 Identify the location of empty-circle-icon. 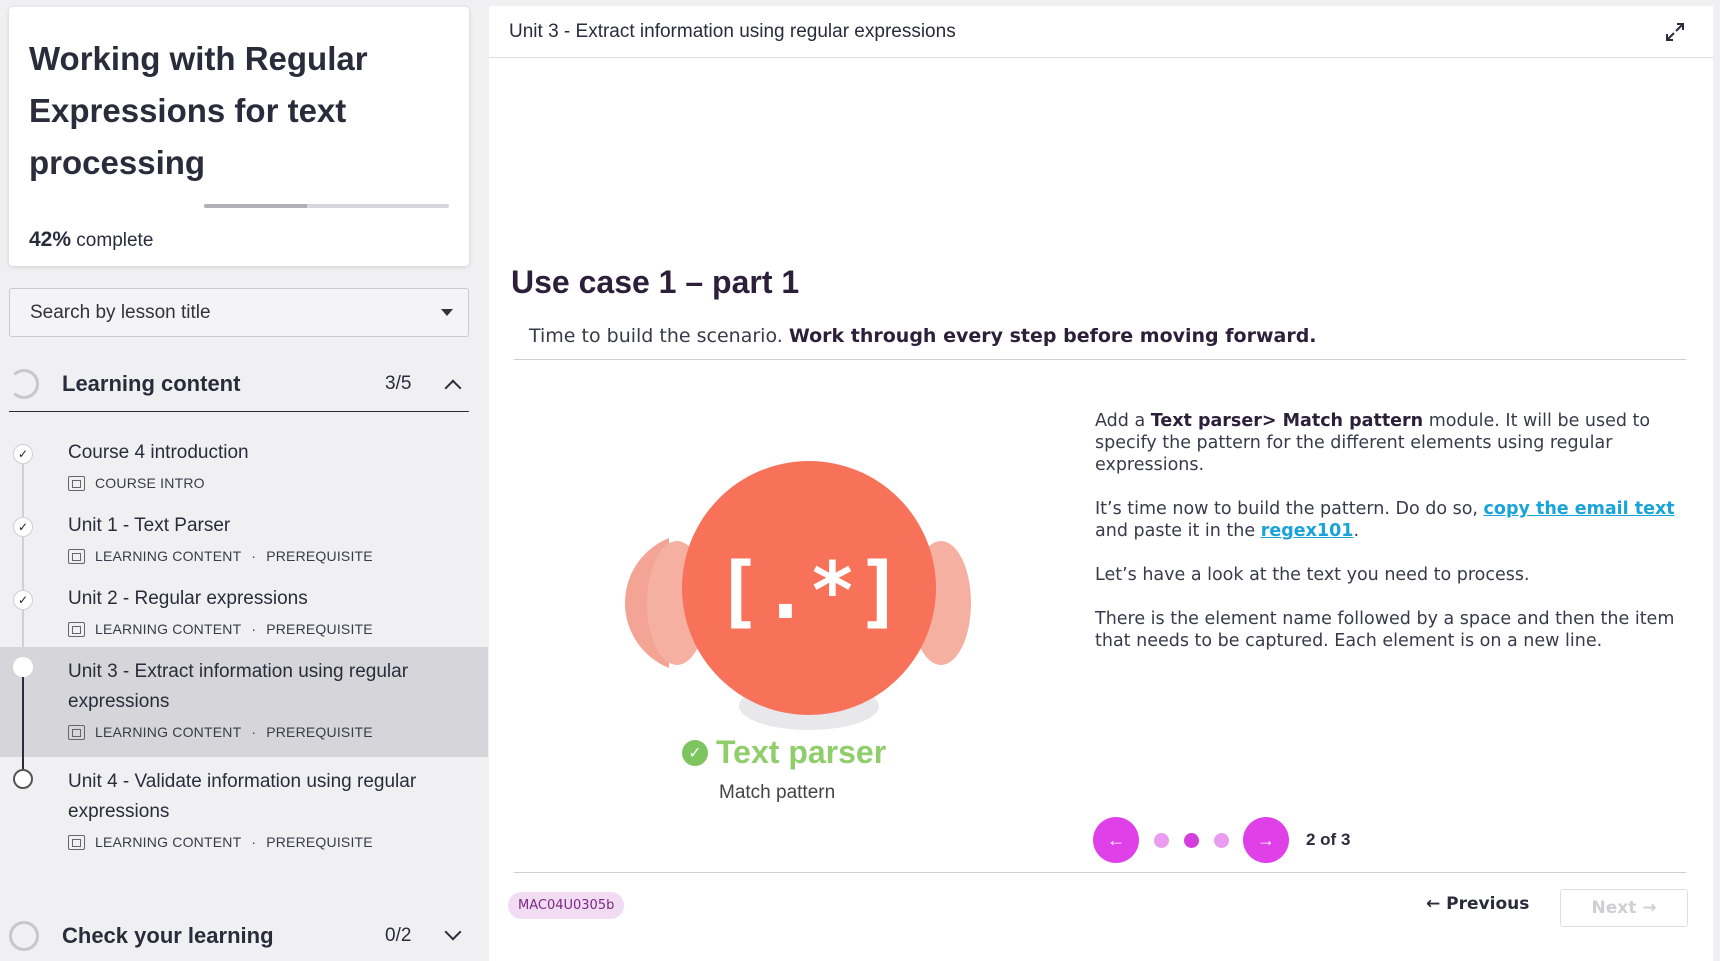
(23, 779).